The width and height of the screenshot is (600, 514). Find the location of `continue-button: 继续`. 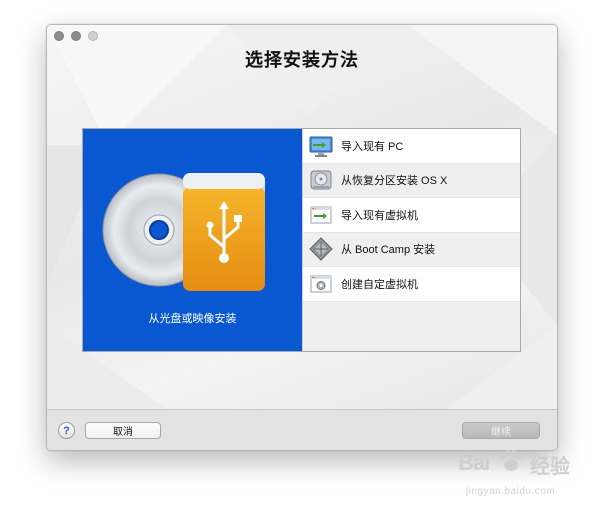

continue-button: 继续 is located at coordinates (501, 430).